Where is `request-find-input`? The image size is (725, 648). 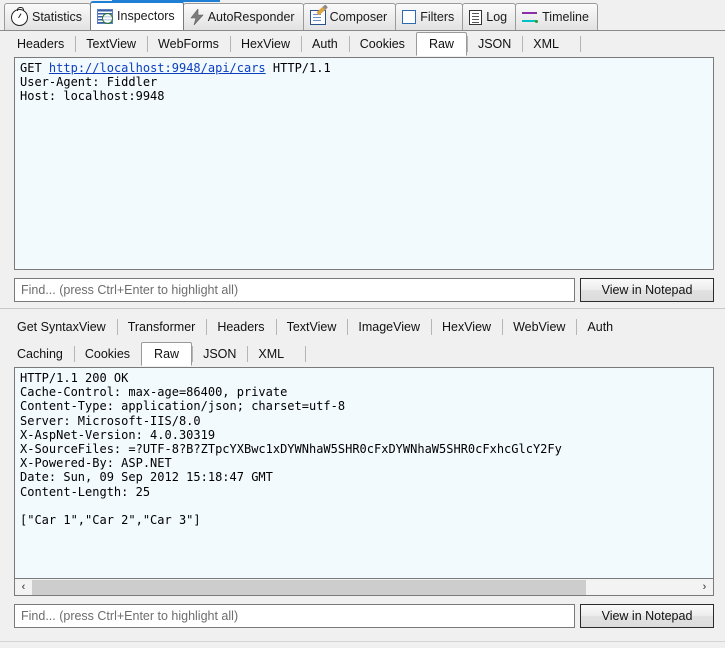
request-find-input is located at coordinates (294, 290).